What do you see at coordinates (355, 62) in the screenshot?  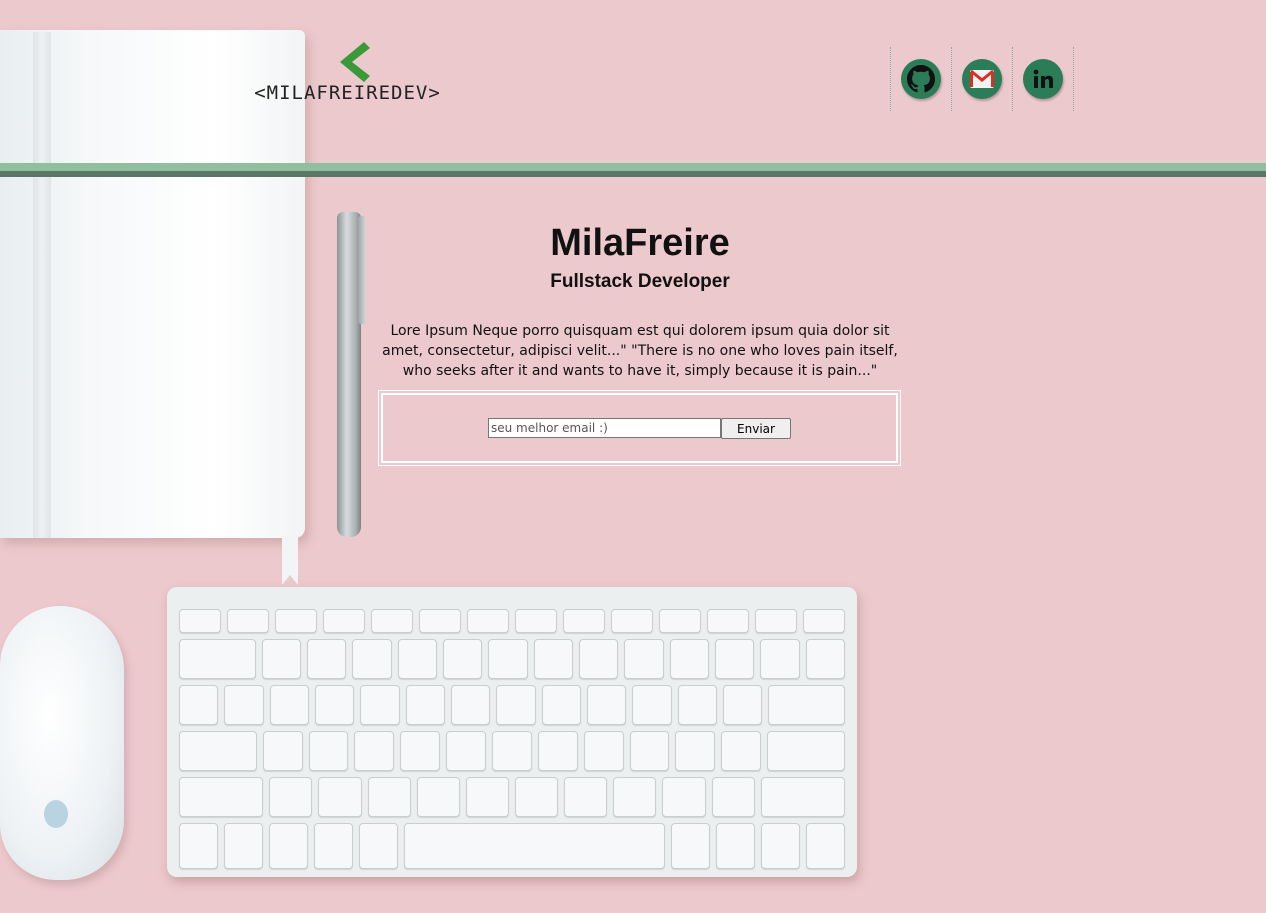 I see `logo-chevron-icon` at bounding box center [355, 62].